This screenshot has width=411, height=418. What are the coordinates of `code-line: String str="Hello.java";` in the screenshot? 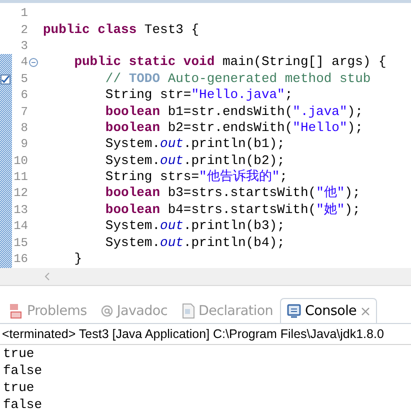 It's located at (198, 95).